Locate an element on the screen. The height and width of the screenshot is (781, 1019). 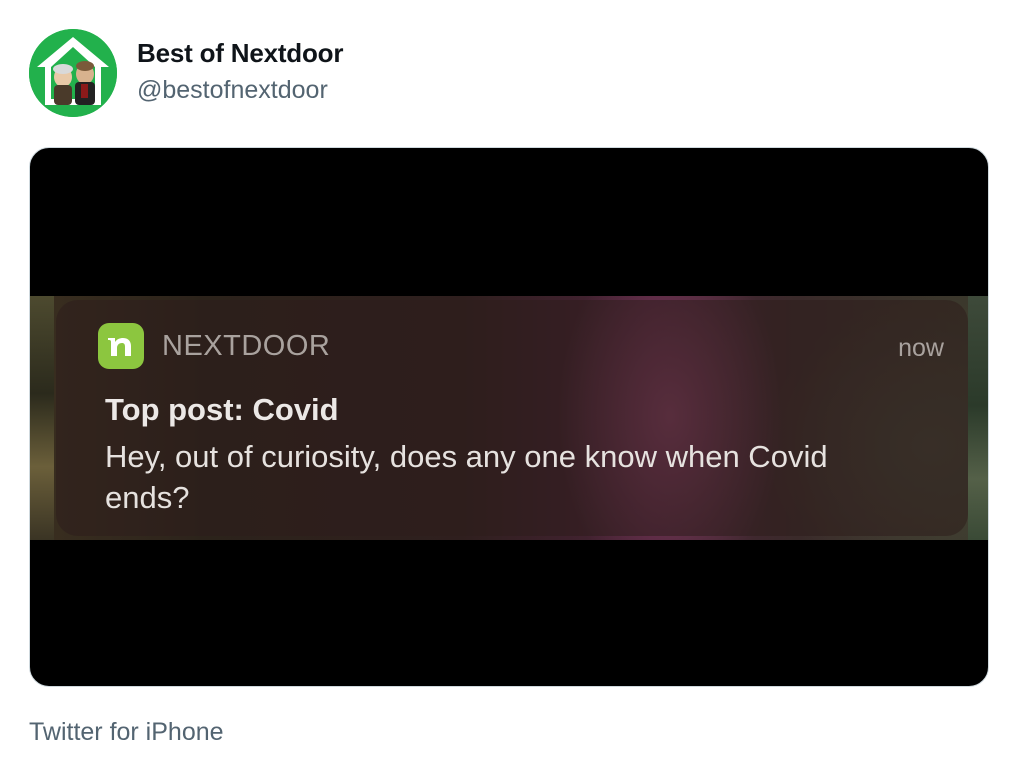
notification-app-name: NEXTDOOR is located at coordinates (246, 346).